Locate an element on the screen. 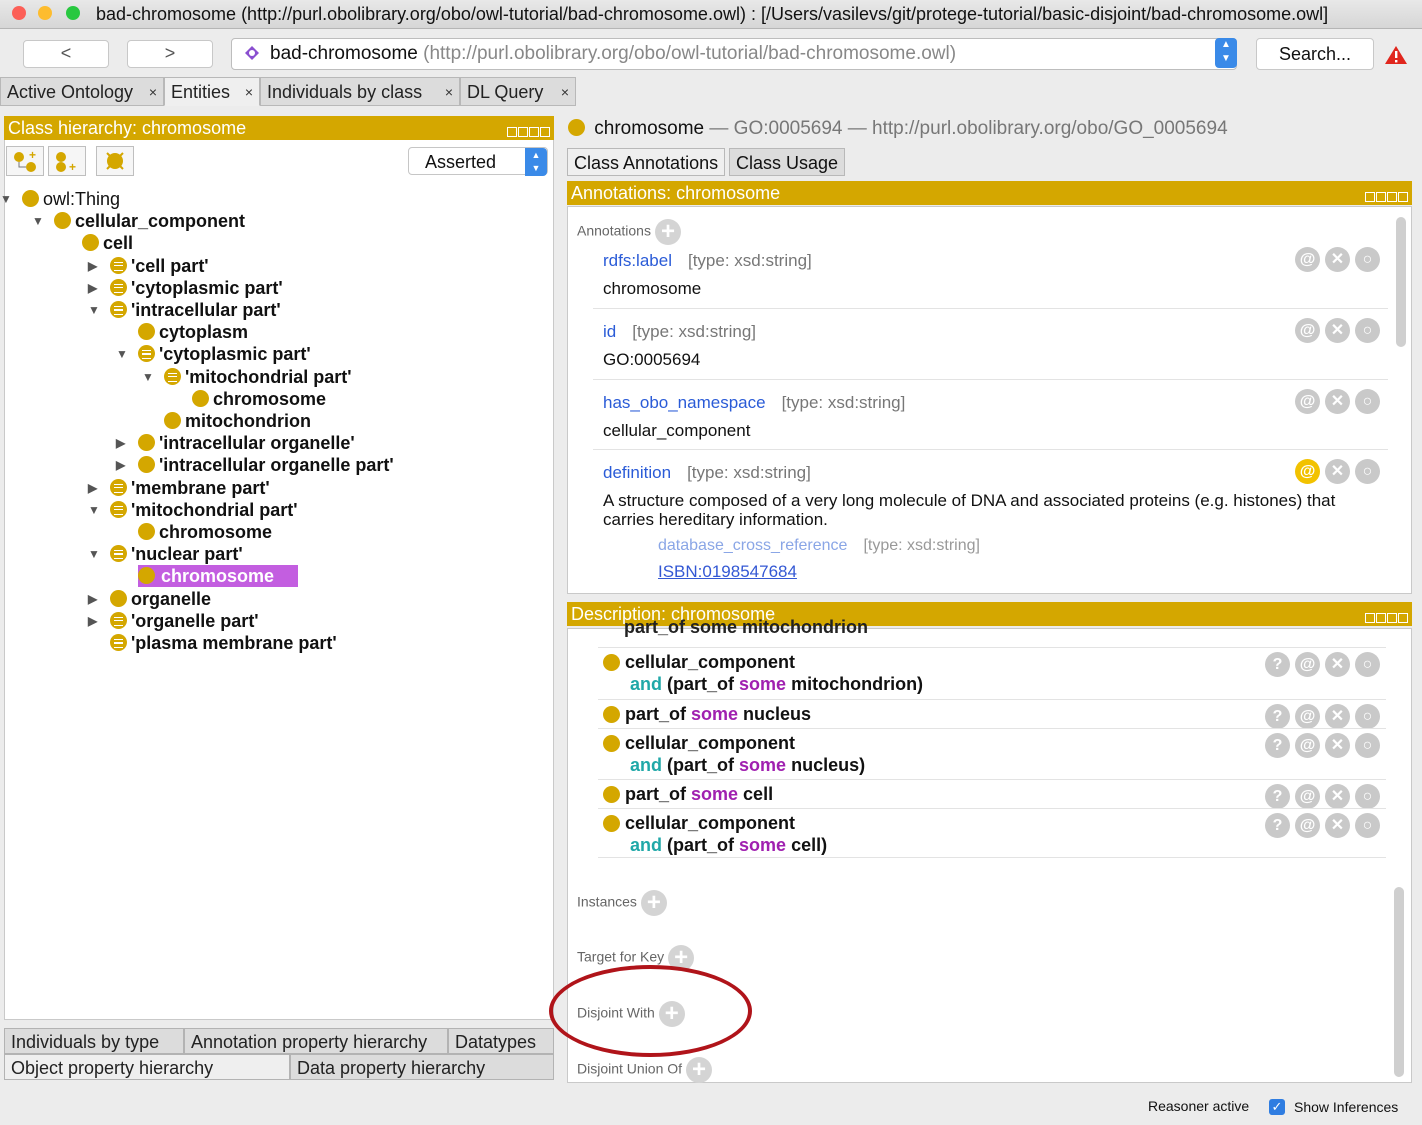 The image size is (1422, 1125). tree-node: ▶ 'organelle part' is located at coordinates (173, 621).